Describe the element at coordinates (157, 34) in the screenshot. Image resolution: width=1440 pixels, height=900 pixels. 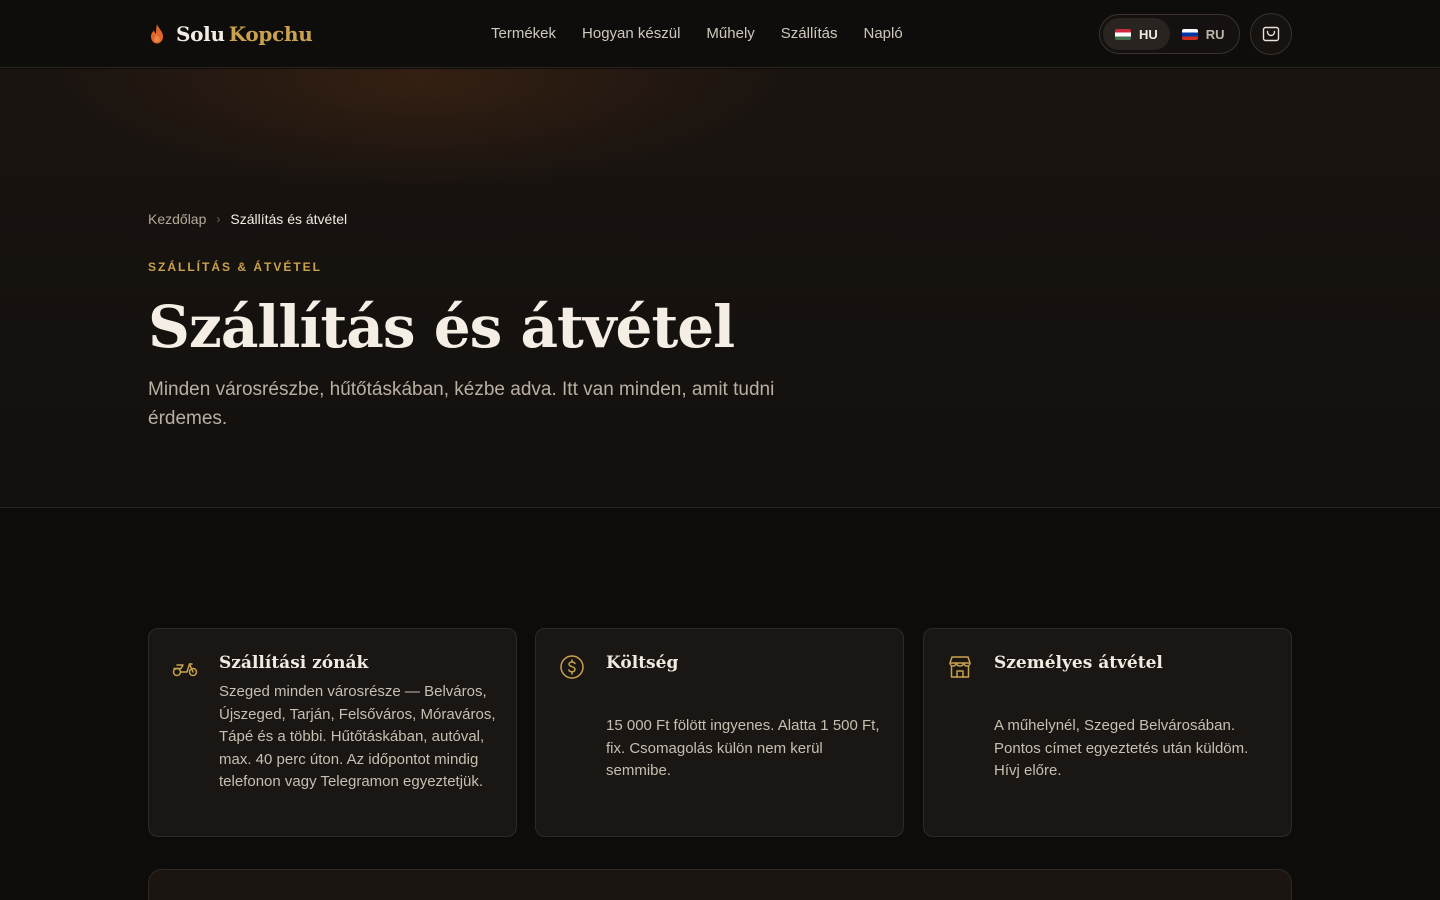
I see `flame-icon` at that location.